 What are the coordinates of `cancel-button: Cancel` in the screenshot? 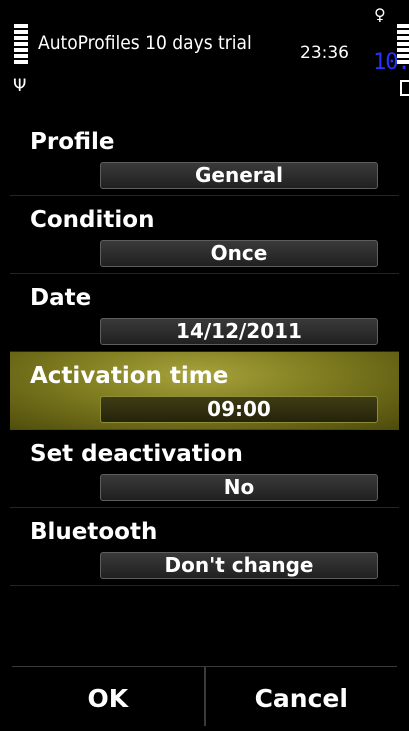 It's located at (302, 696).